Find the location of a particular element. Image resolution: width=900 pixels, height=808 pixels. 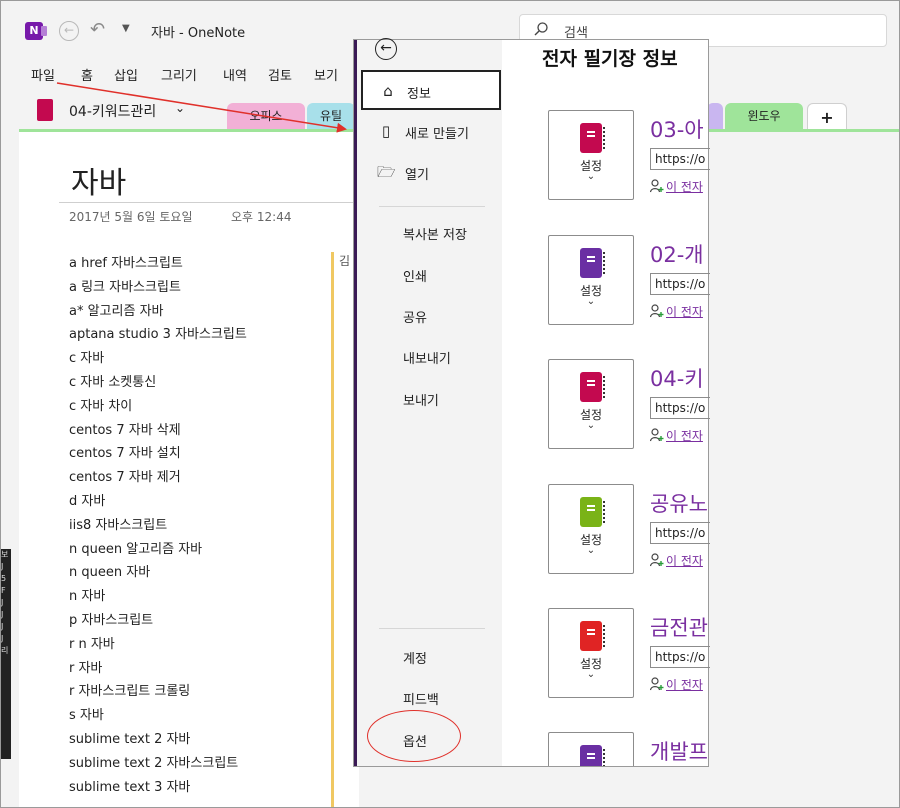

keyword-item: a href 자바스크립트 is located at coordinates (158, 266).